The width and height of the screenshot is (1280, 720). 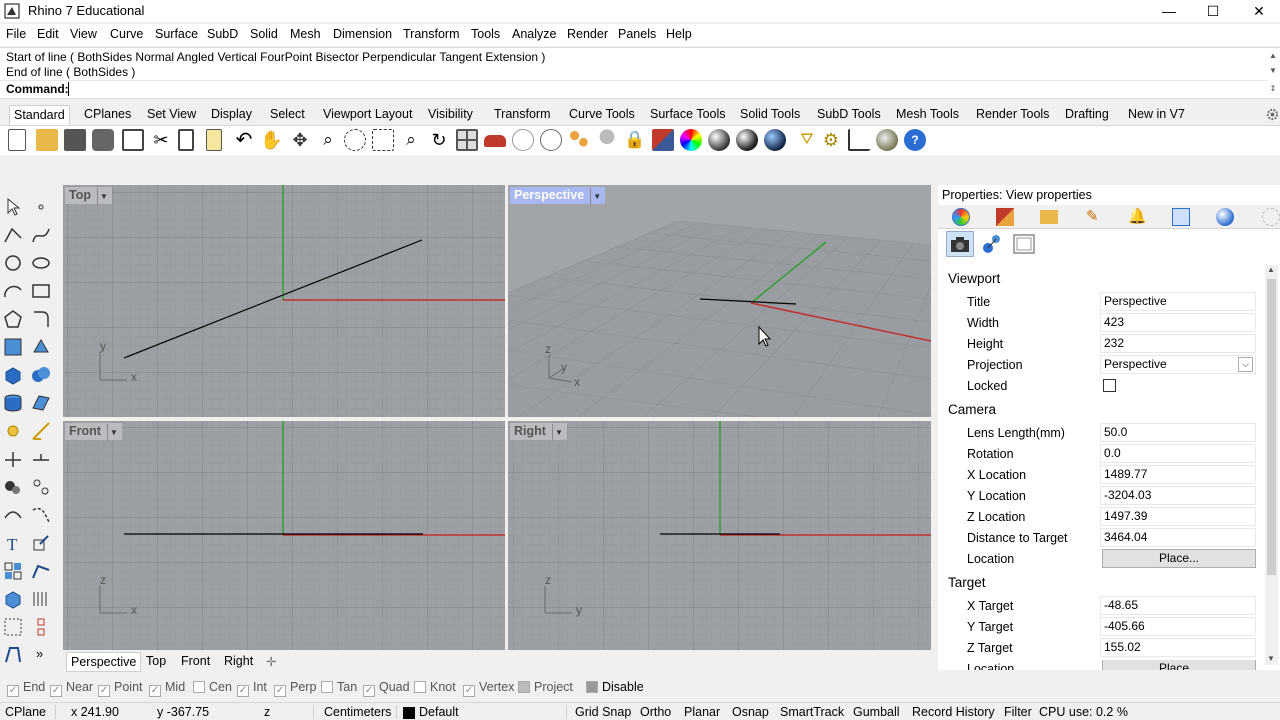 What do you see at coordinates (887, 140) in the screenshot?
I see `render-sphere-icon` at bounding box center [887, 140].